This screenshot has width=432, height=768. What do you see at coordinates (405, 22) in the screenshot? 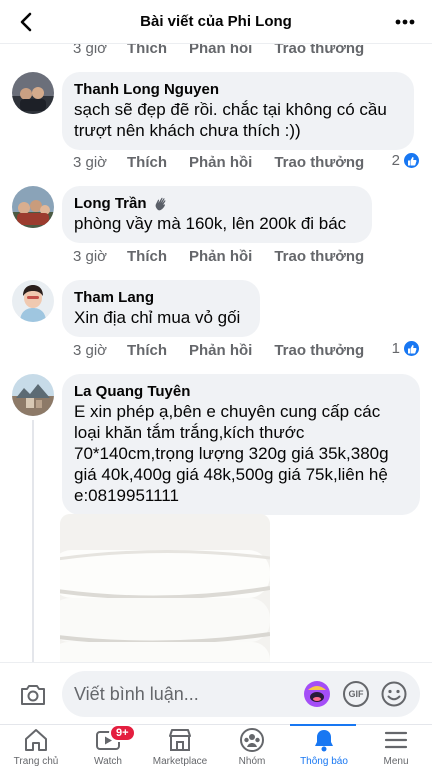
I see `more-options-icon` at bounding box center [405, 22].